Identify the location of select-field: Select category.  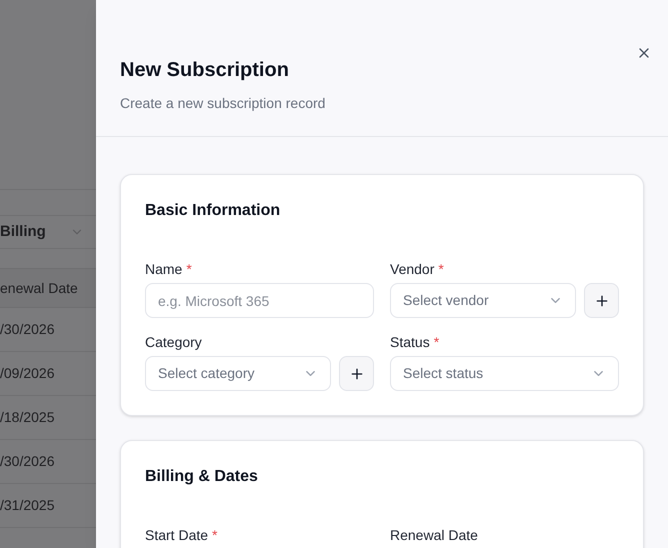
(238, 373).